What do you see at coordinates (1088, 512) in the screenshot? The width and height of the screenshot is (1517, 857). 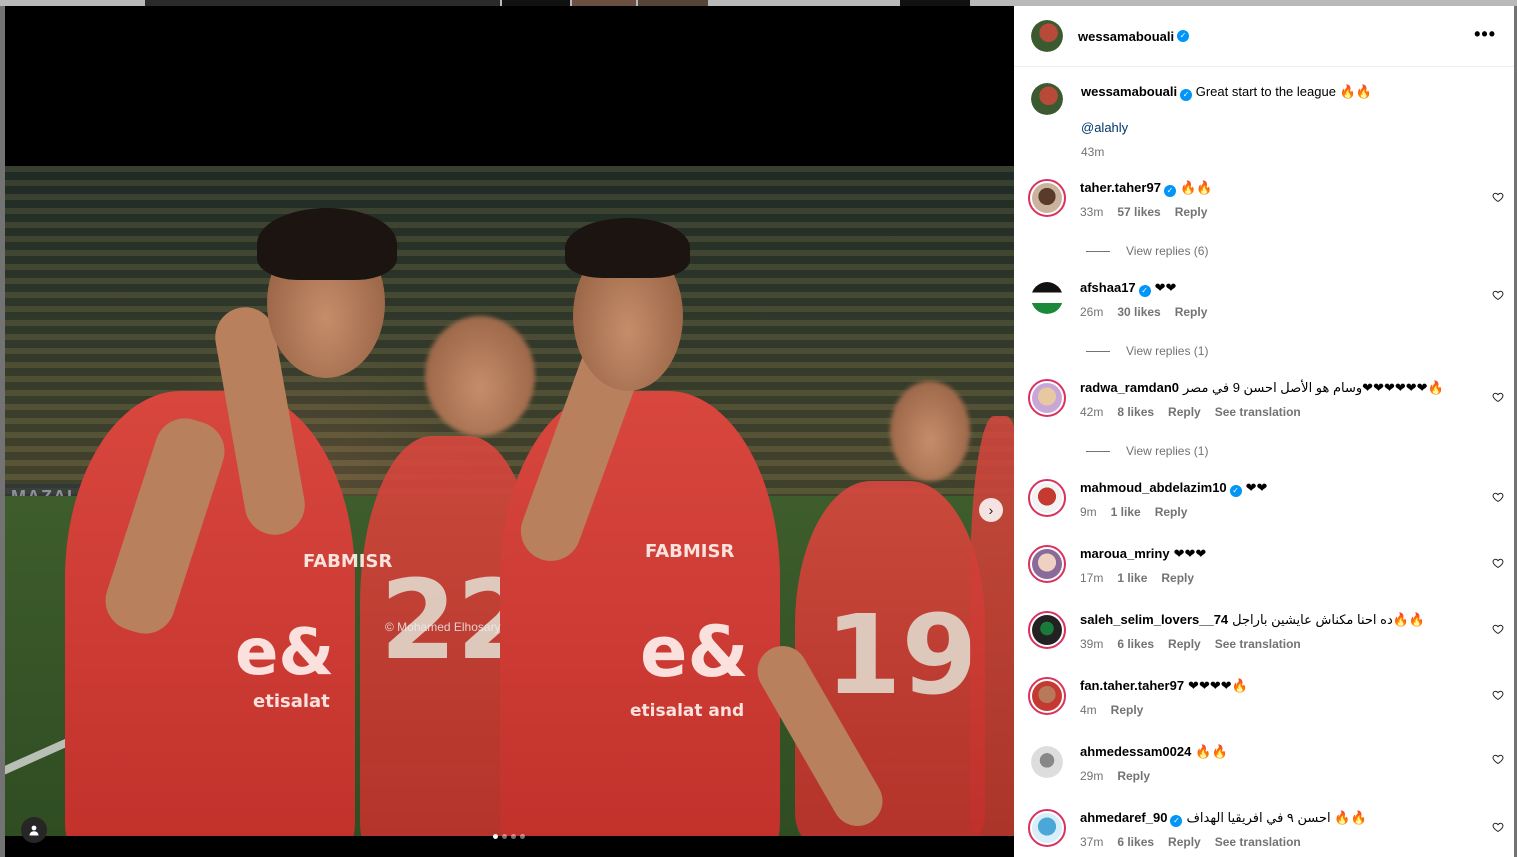 I see `comment-time: 9m` at bounding box center [1088, 512].